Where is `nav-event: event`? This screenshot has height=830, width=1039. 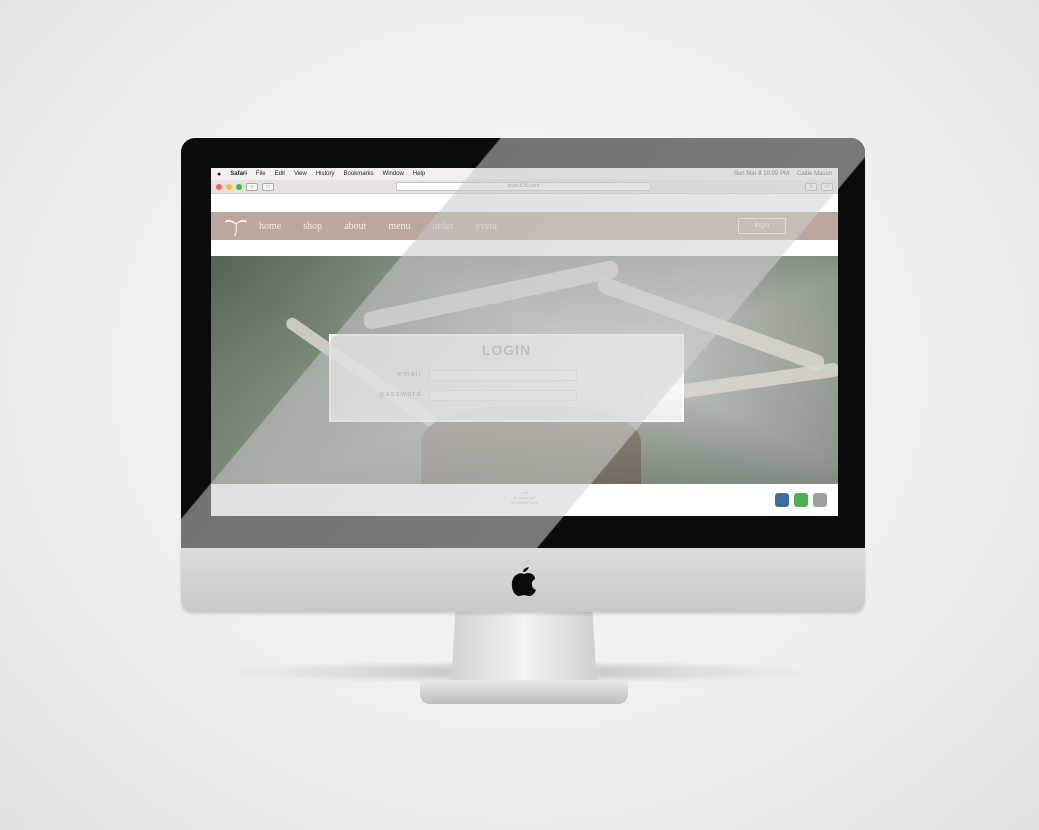
nav-event: event is located at coordinates (487, 226).